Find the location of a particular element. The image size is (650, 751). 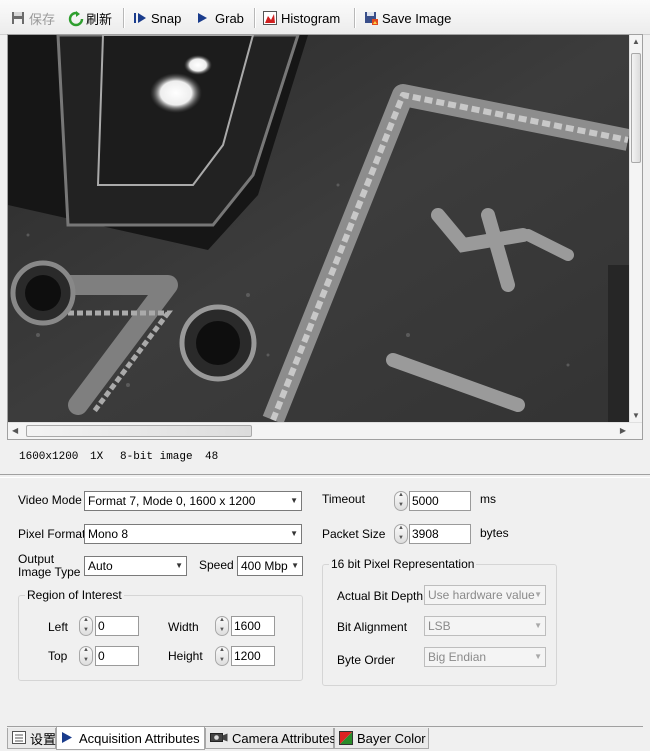

tab-settings: 设置 is located at coordinates (31, 738).